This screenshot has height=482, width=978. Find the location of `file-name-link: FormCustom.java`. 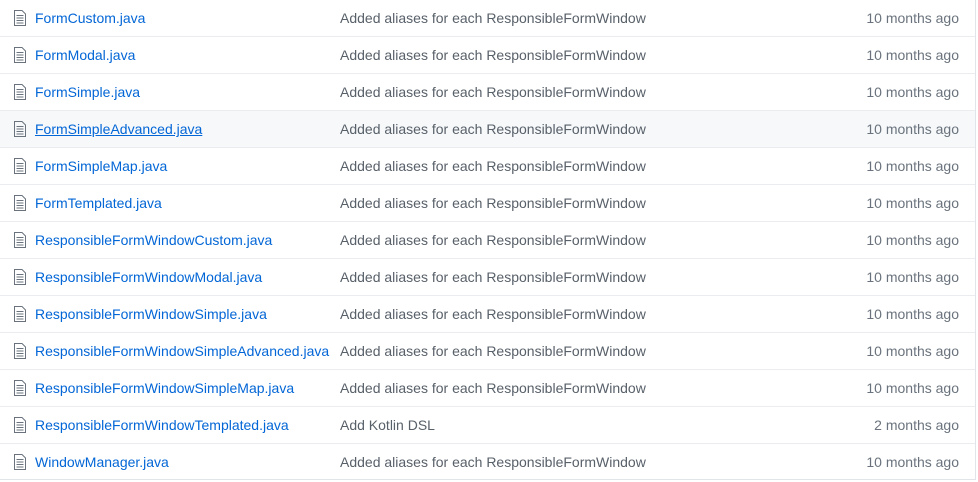

file-name-link: FormCustom.java is located at coordinates (90, 18).